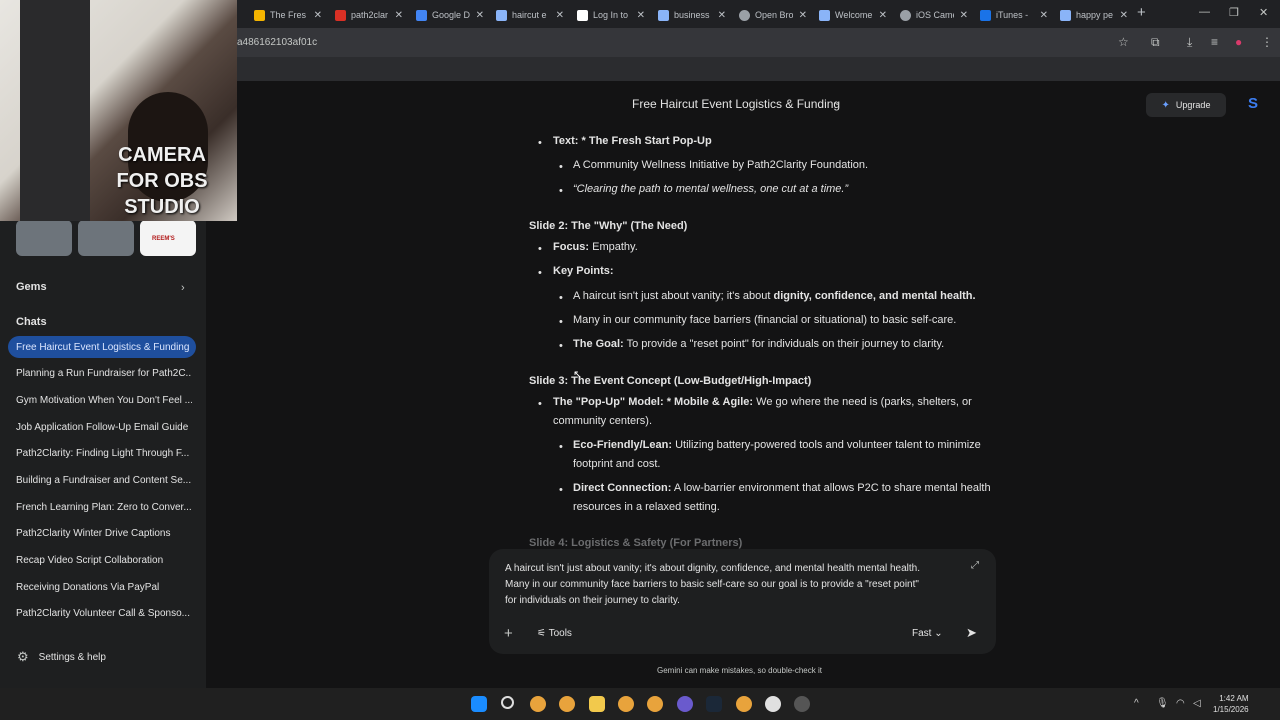 This screenshot has height=720, width=1280. I want to click on expand-icon: ⤢, so click(975, 565).